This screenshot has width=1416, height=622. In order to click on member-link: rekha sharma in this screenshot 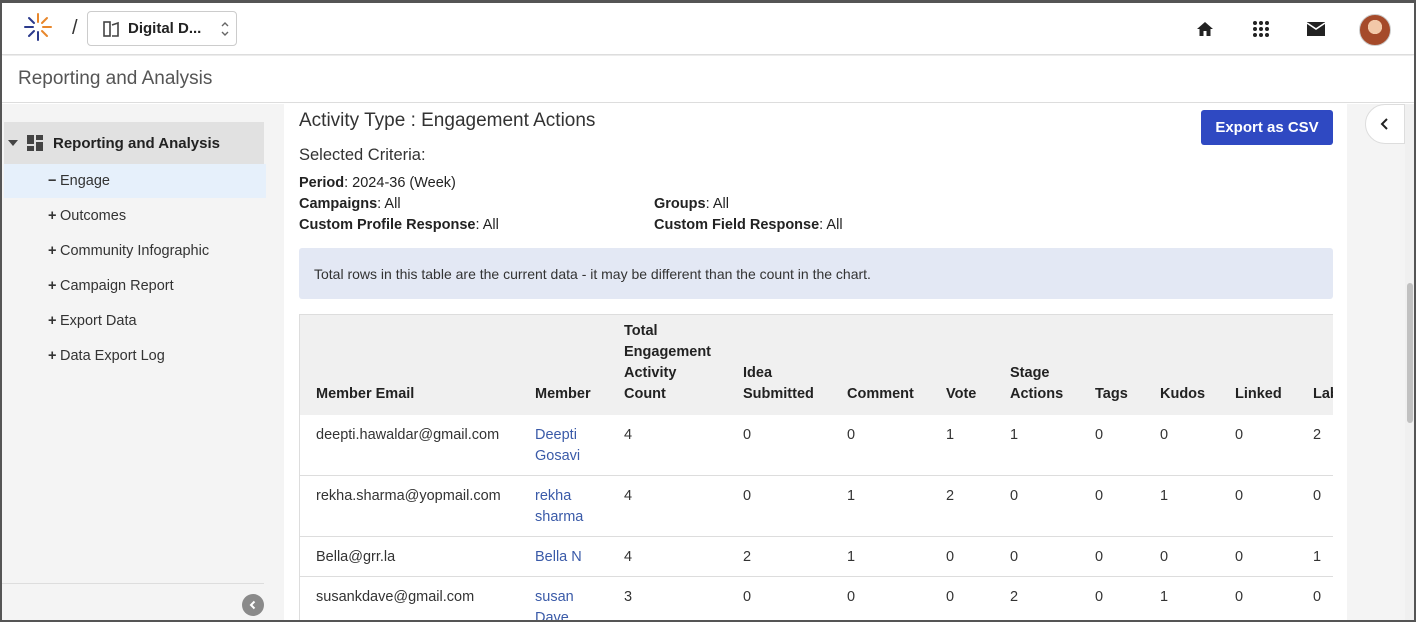, I will do `click(563, 506)`.